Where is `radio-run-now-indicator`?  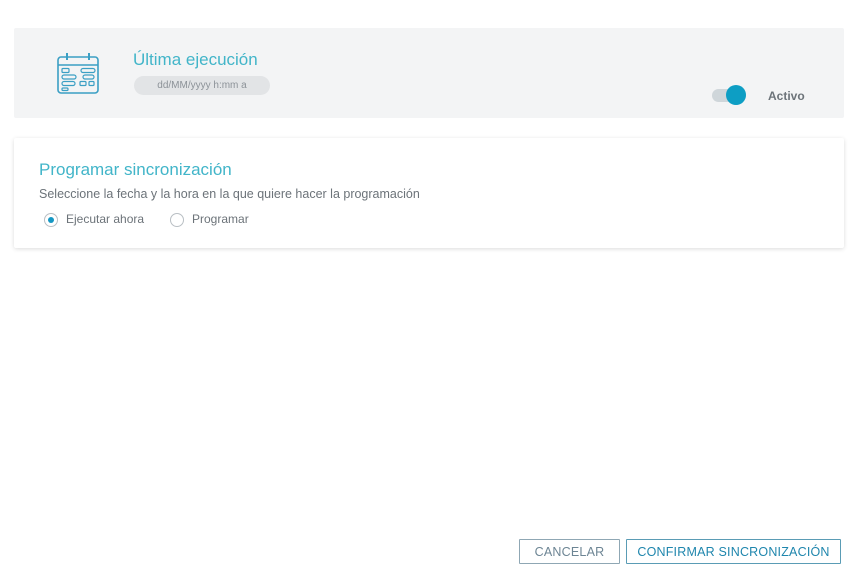 radio-run-now-indicator is located at coordinates (51, 220).